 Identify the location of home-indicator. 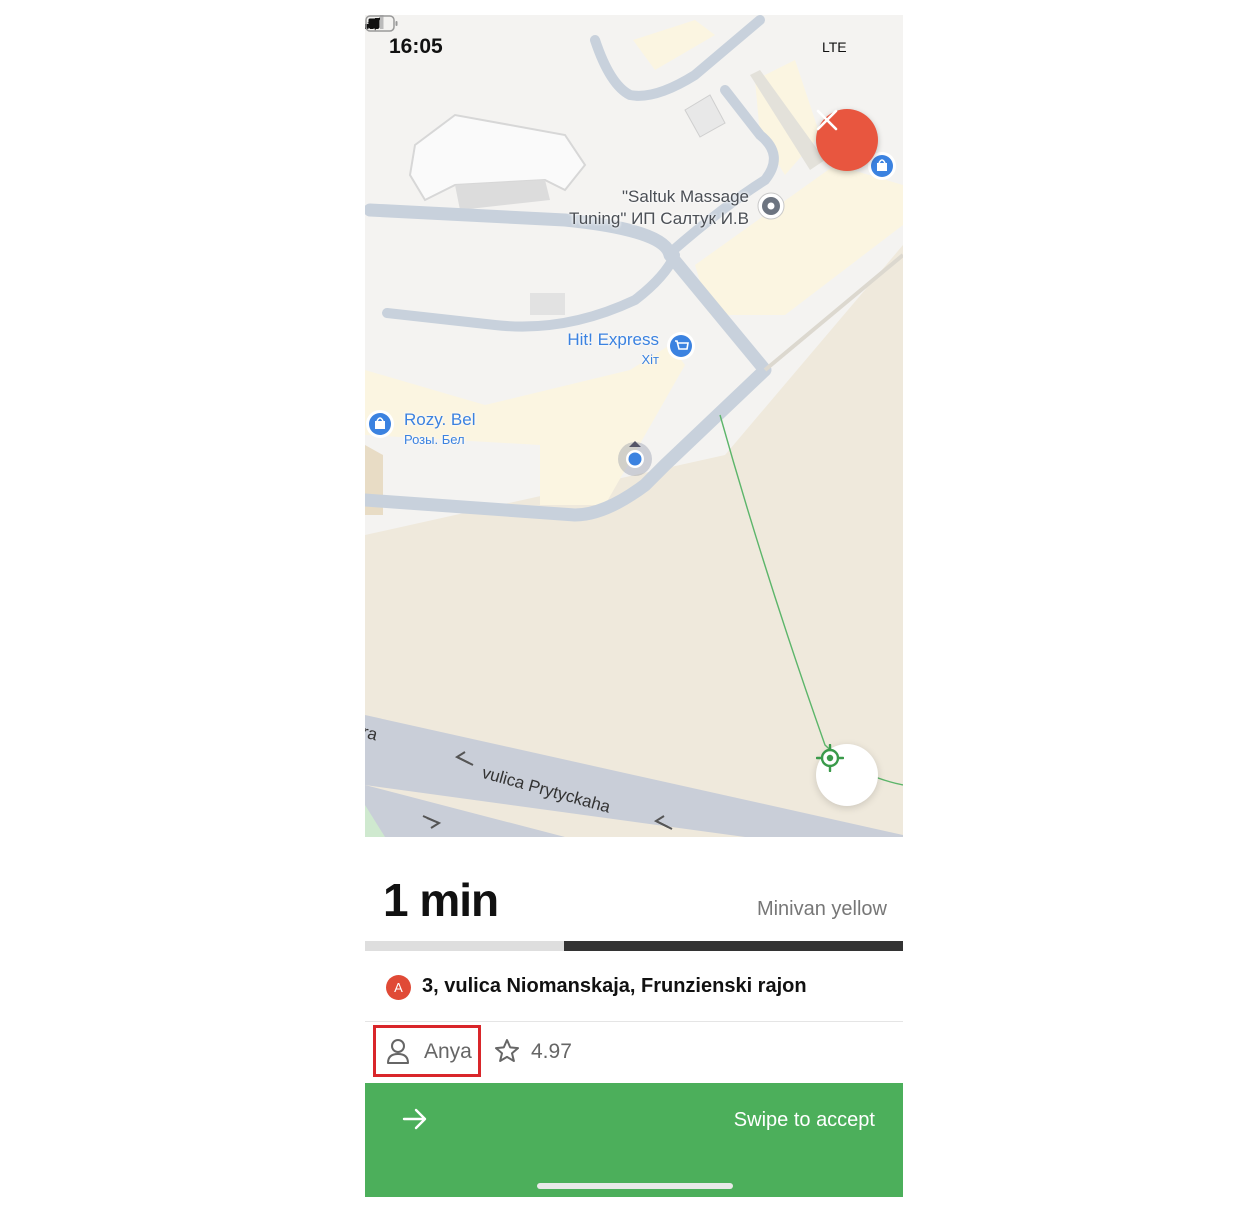
(635, 1186).